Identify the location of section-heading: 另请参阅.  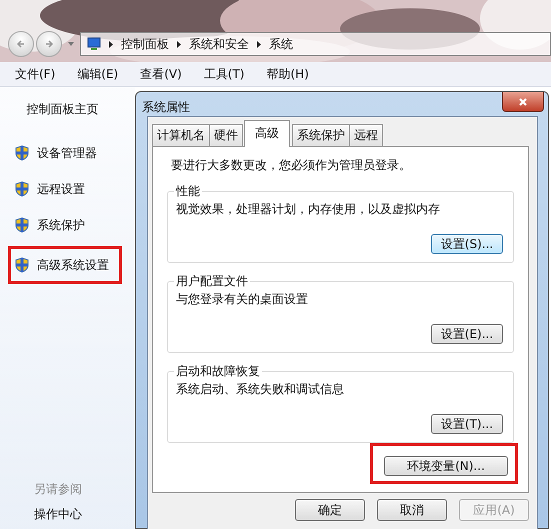
(58, 489).